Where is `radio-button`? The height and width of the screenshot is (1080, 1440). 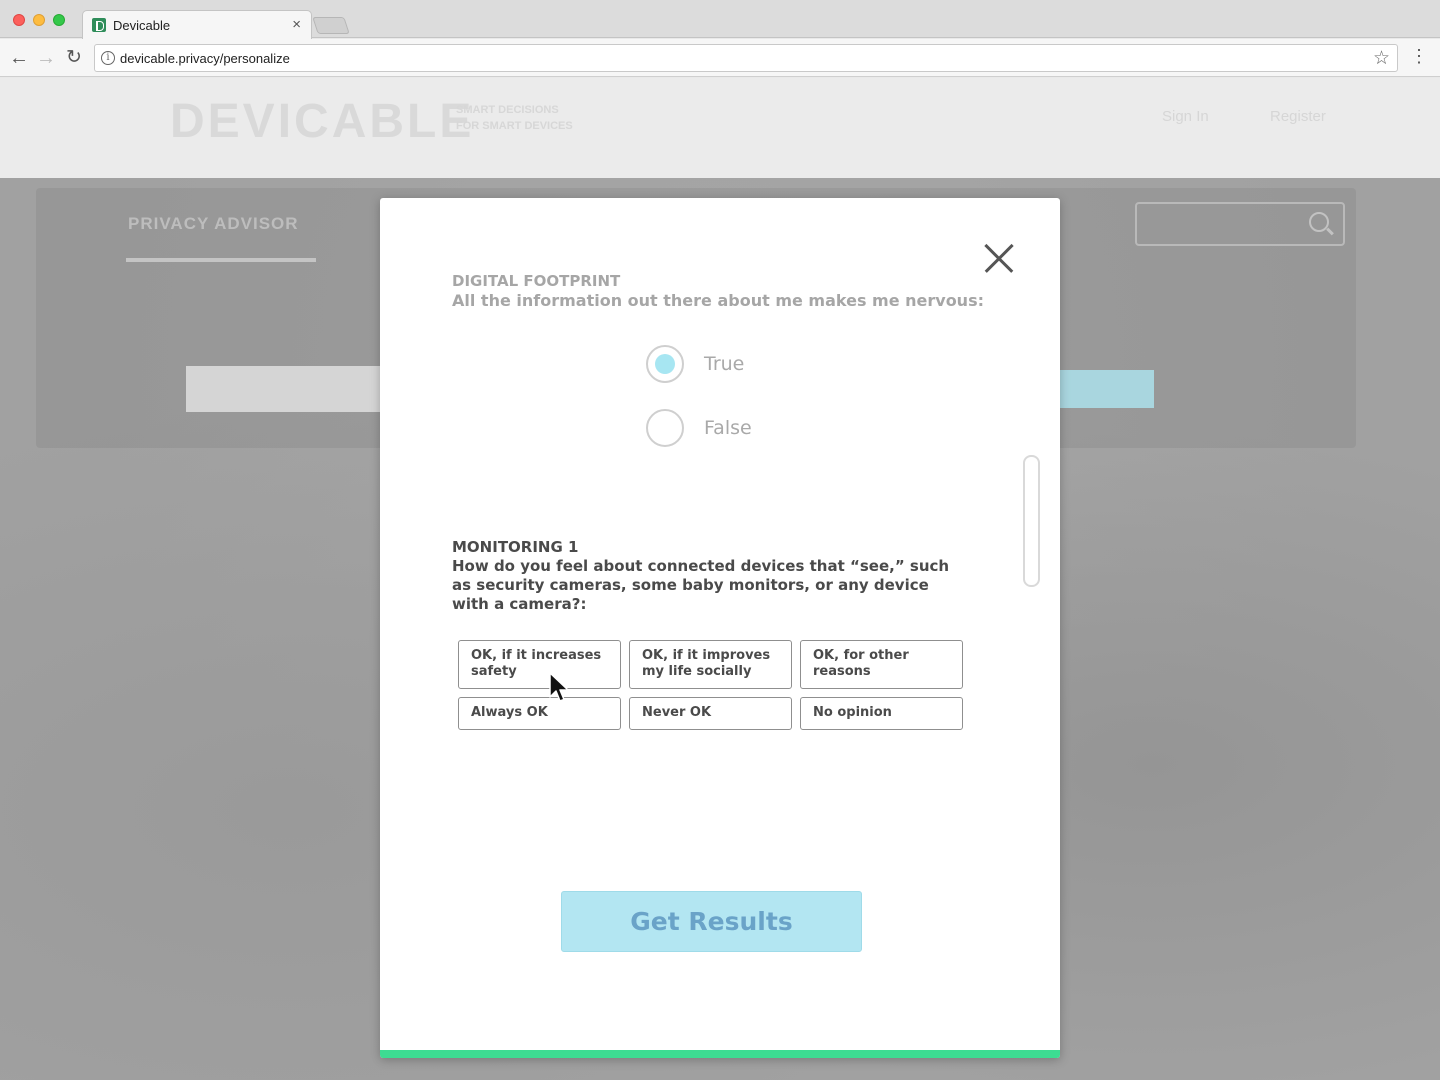
radio-button is located at coordinates (665, 428).